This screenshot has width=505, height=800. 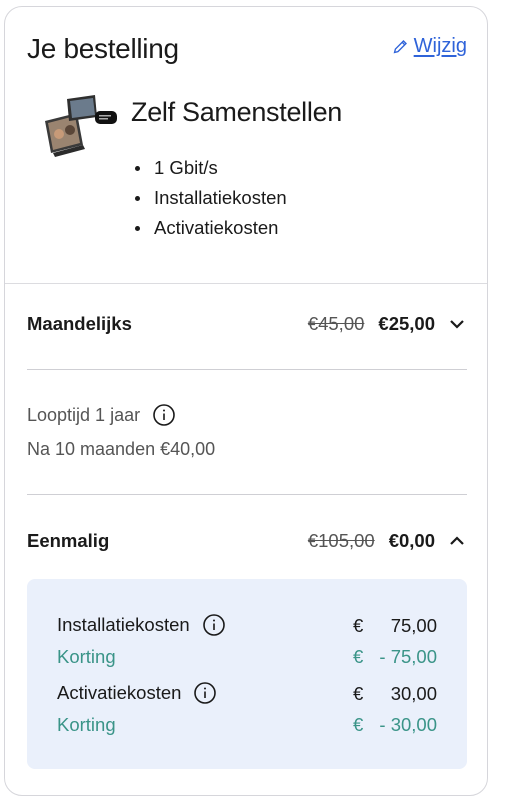 I want to click on list-item: 1 Gbit/s, so click(x=209, y=168).